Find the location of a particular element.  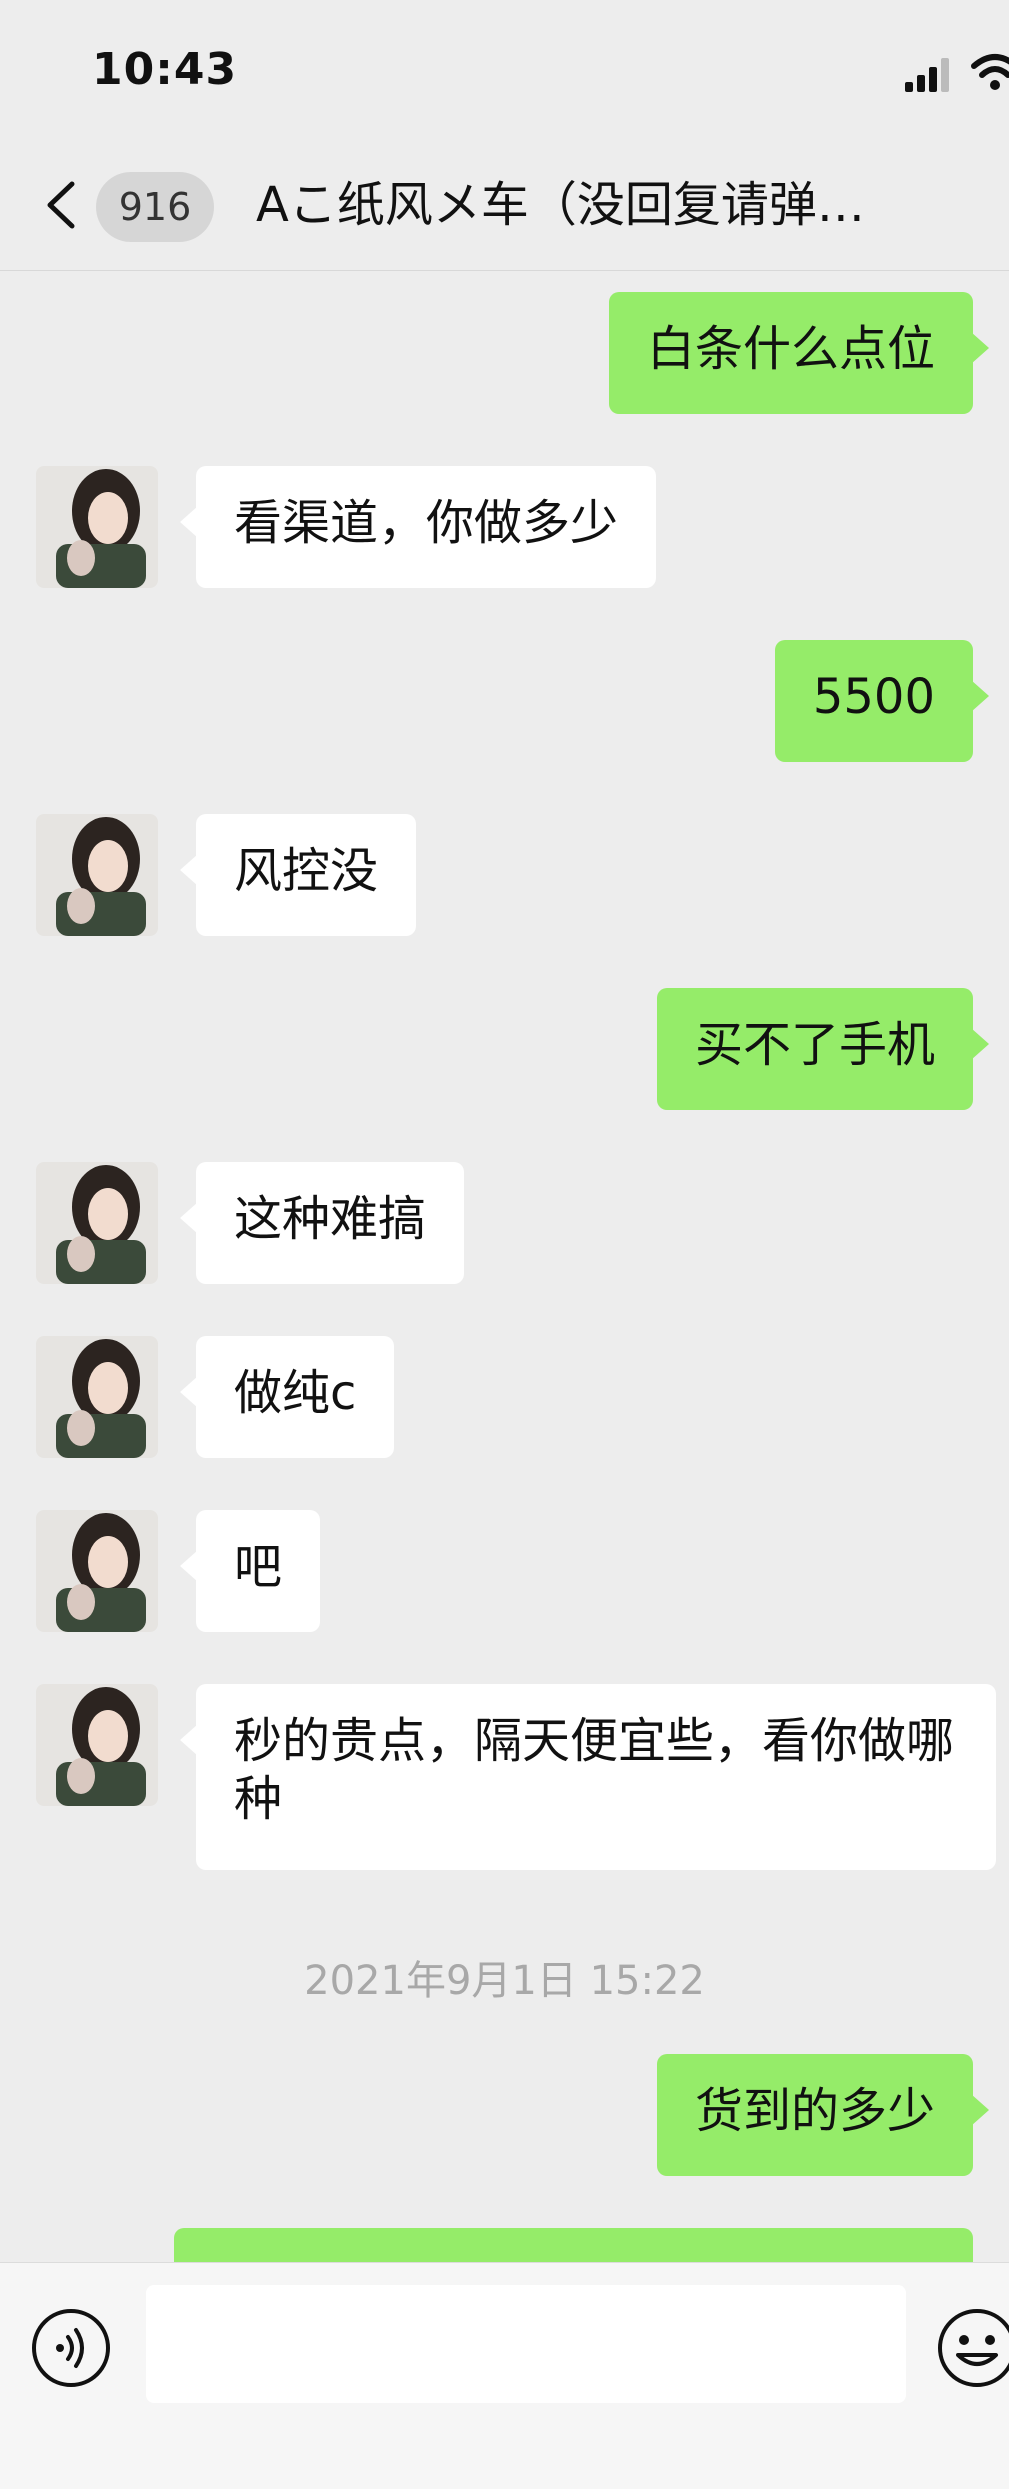

message-row: 这种难搞 is located at coordinates (504, 1224).